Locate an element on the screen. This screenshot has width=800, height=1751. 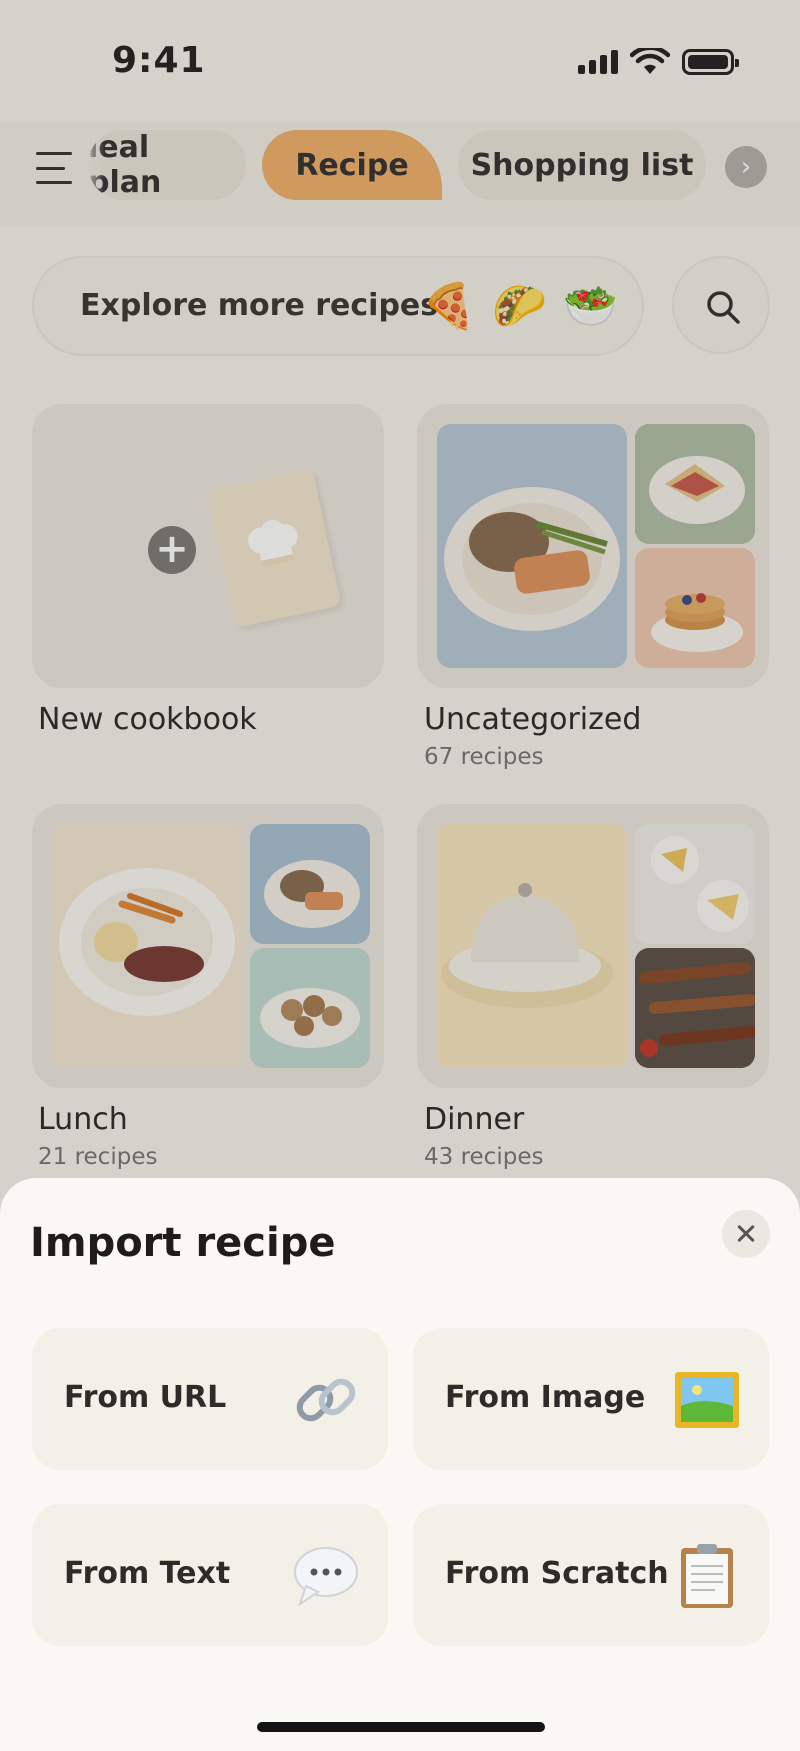
from-url-button: From URL is located at coordinates (210, 1399).